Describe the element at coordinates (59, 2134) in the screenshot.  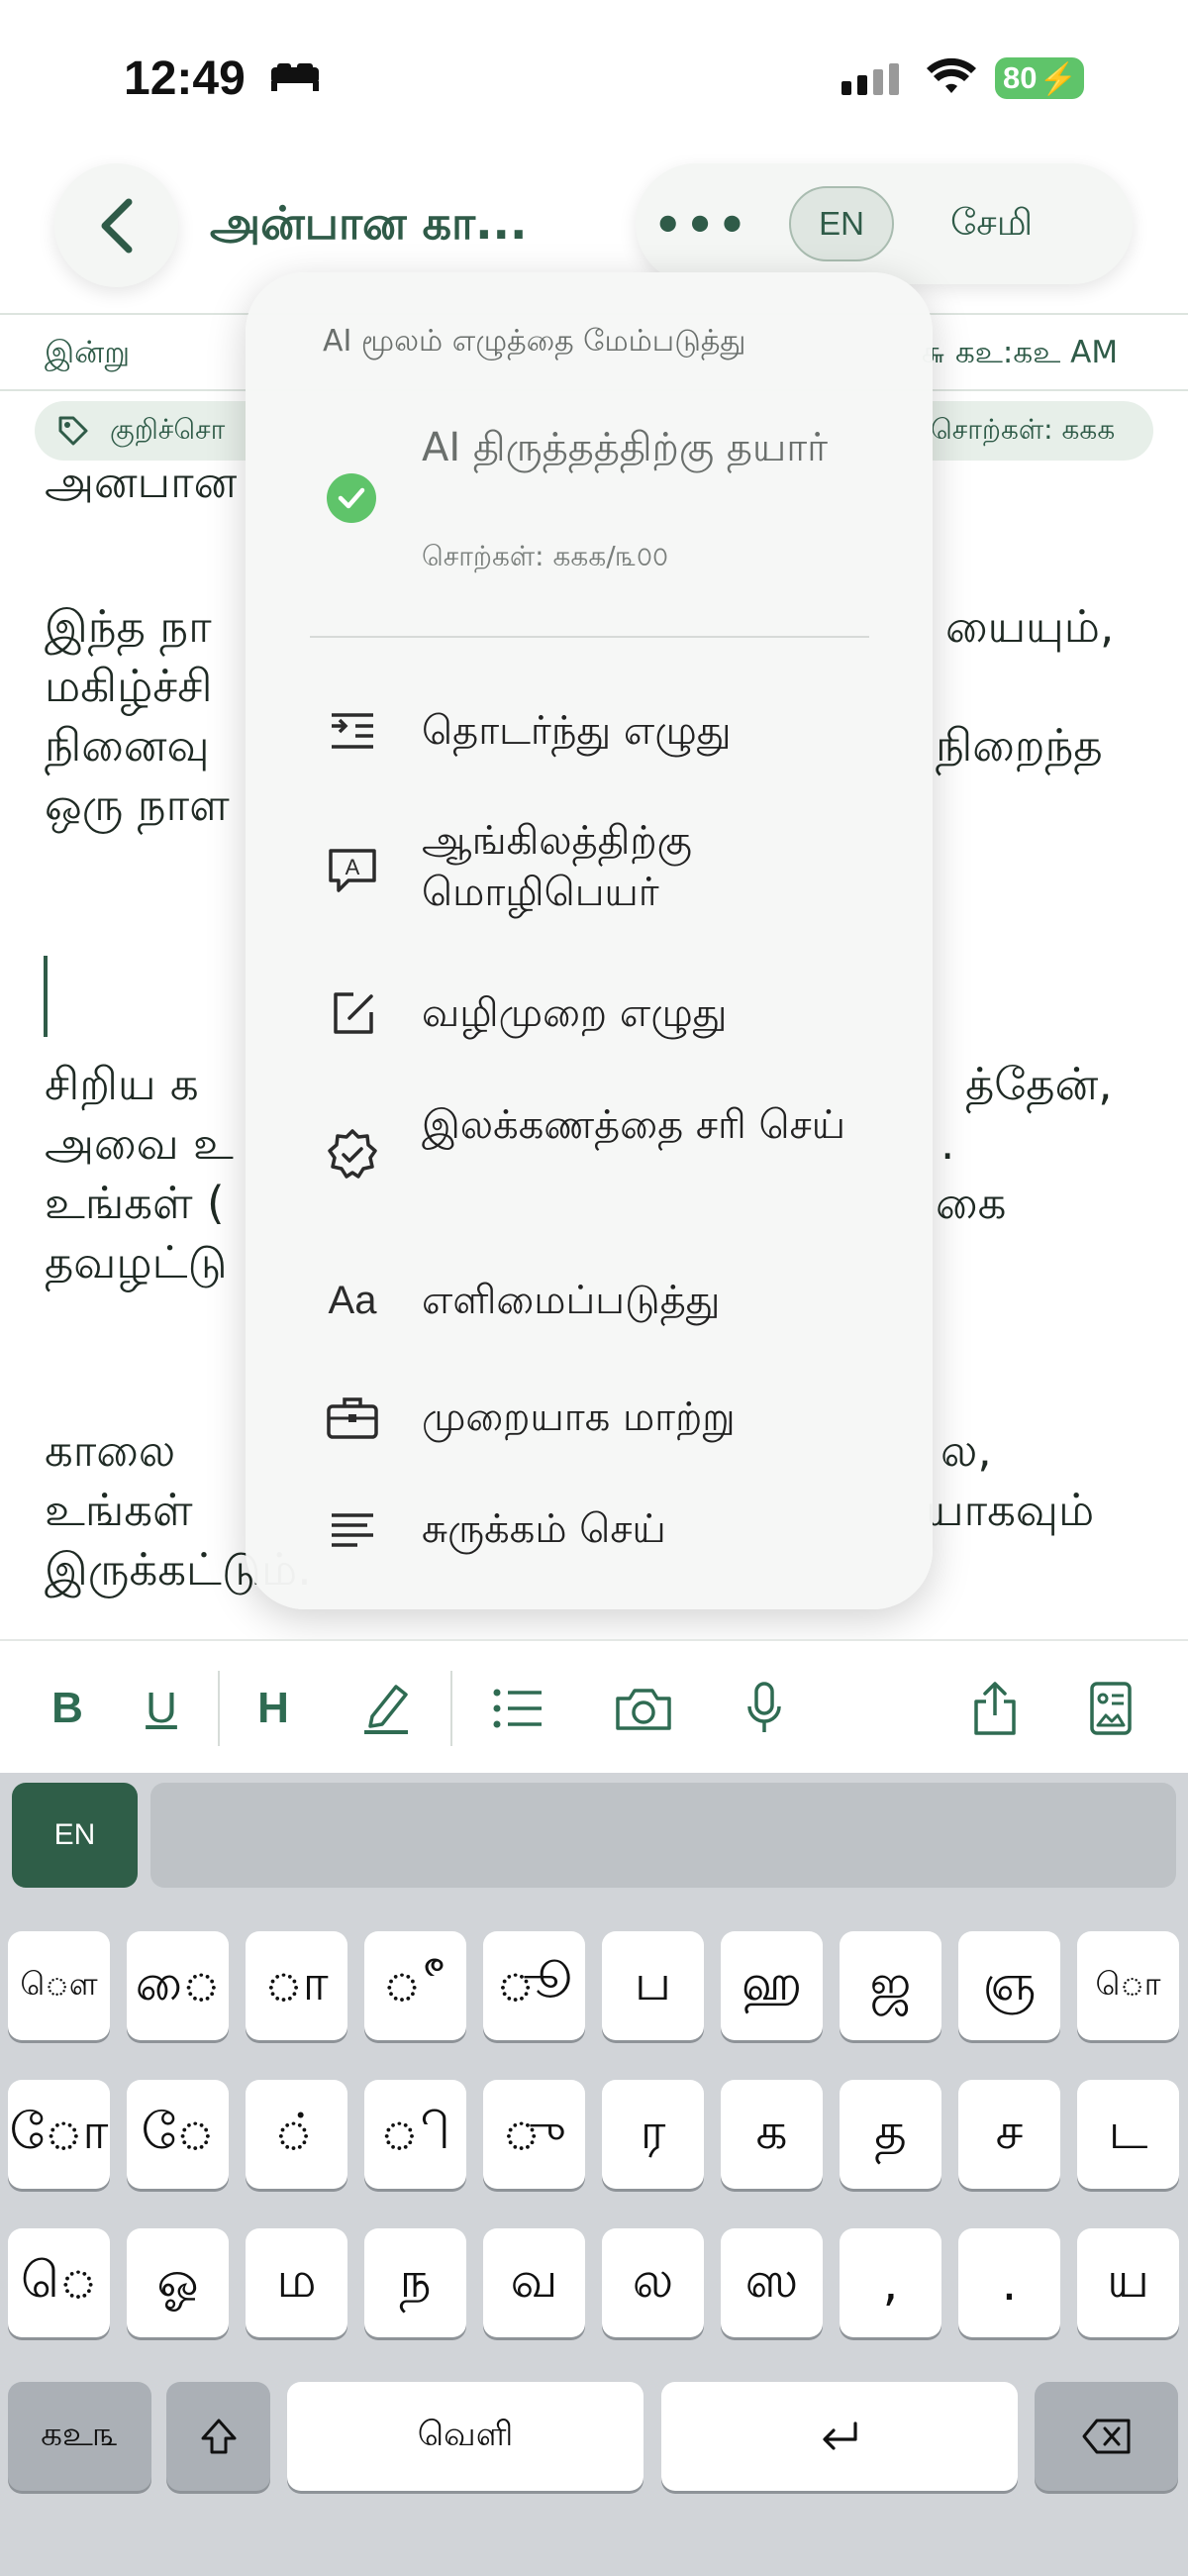
I see `key: ோ` at that location.